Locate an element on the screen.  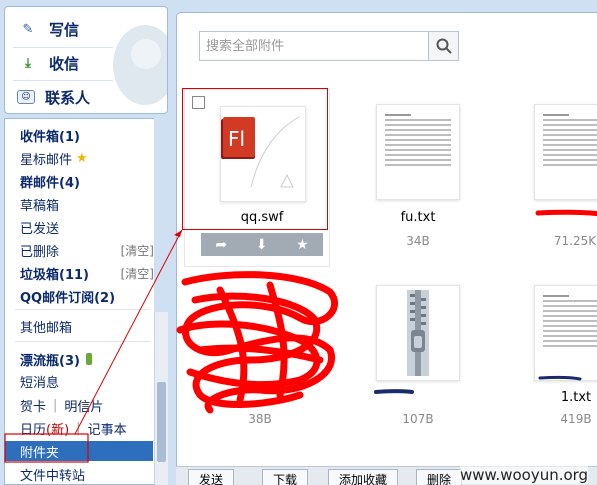
download-button: 下载 is located at coordinates (285, 477).